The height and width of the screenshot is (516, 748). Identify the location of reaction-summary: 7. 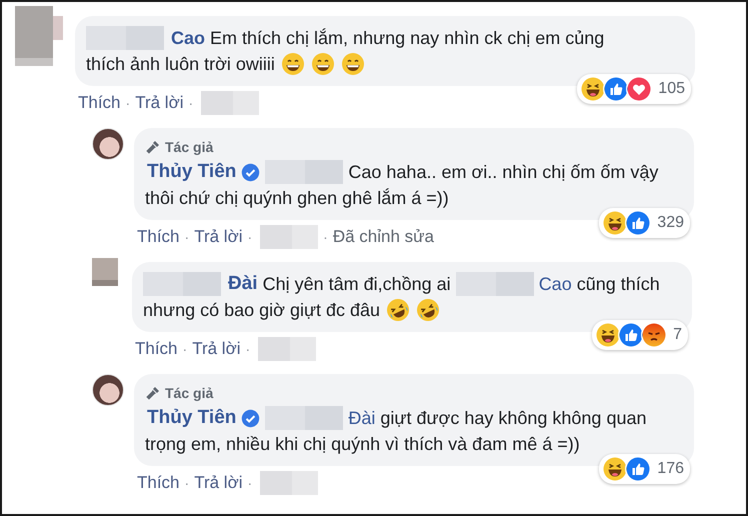
(640, 335).